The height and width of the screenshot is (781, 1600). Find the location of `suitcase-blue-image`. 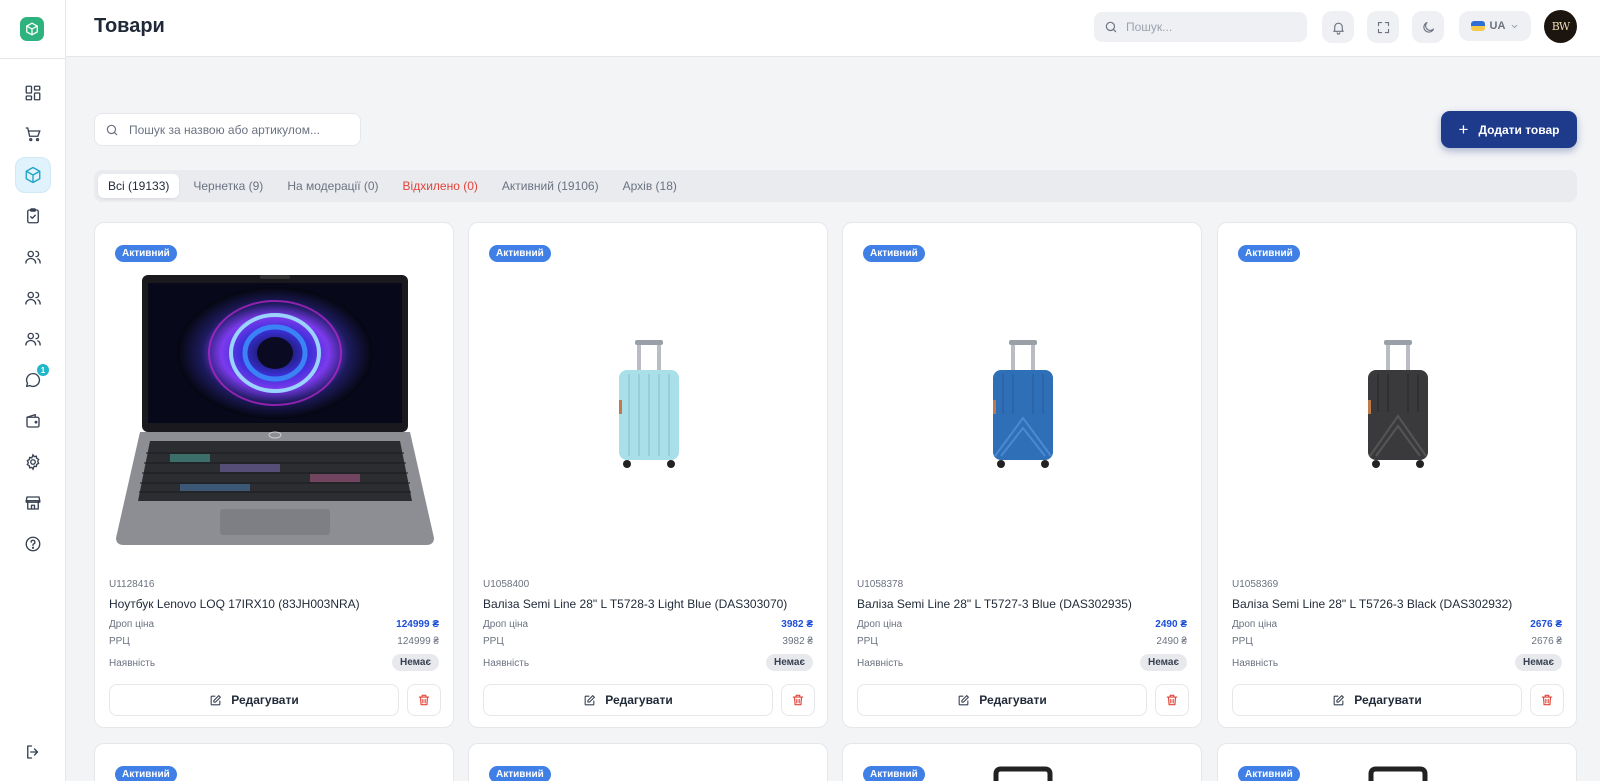

suitcase-blue-image is located at coordinates (1023, 404).